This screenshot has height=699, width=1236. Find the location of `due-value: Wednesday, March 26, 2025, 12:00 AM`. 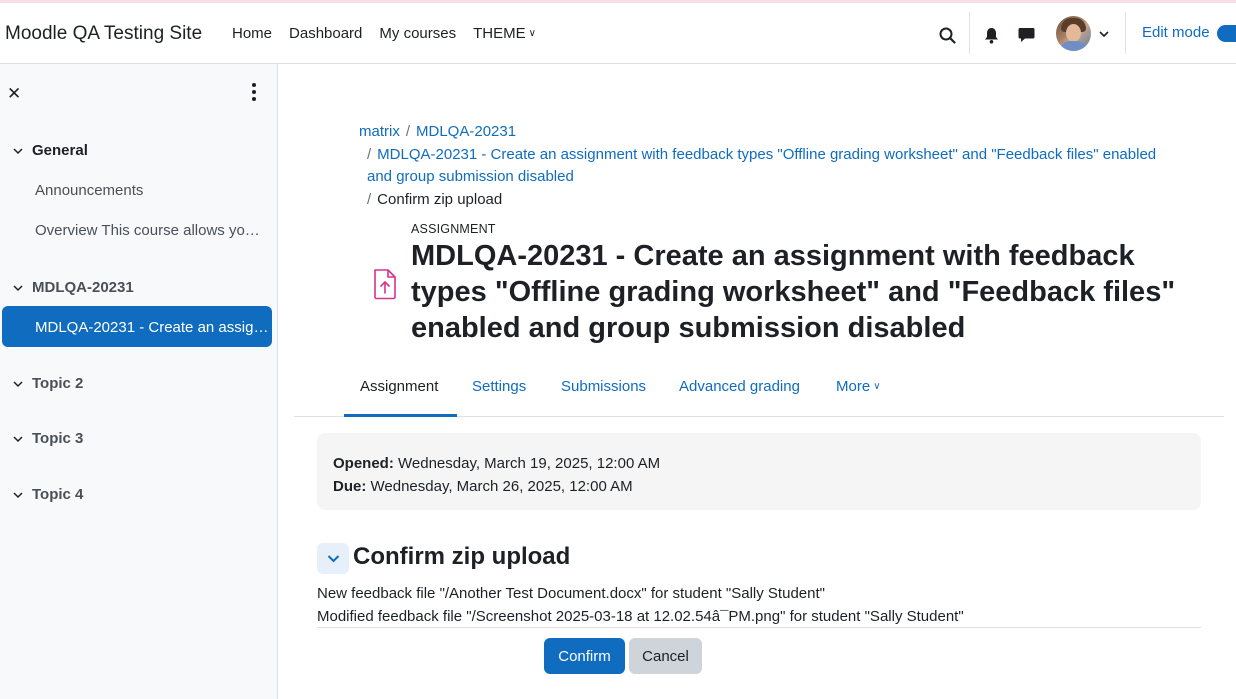

due-value: Wednesday, March 26, 2025, 12:00 AM is located at coordinates (501, 486).